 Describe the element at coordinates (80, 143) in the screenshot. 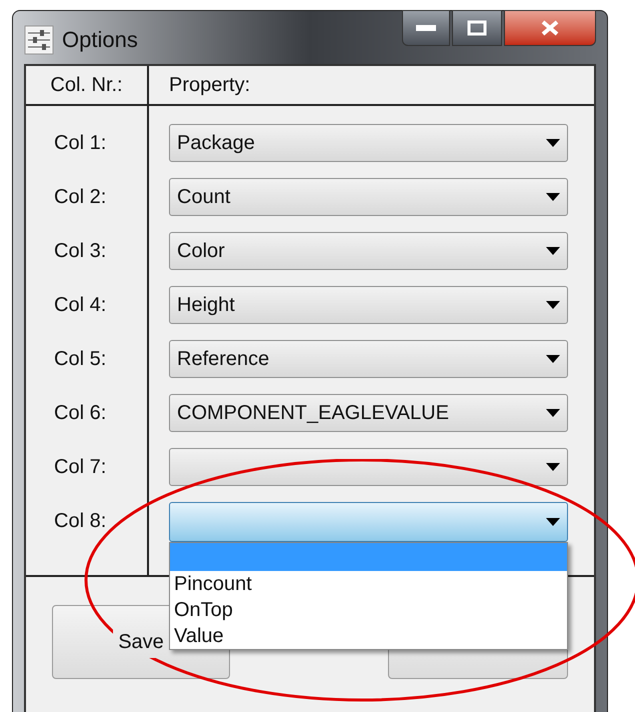

I see `row-label: Col 1:` at that location.